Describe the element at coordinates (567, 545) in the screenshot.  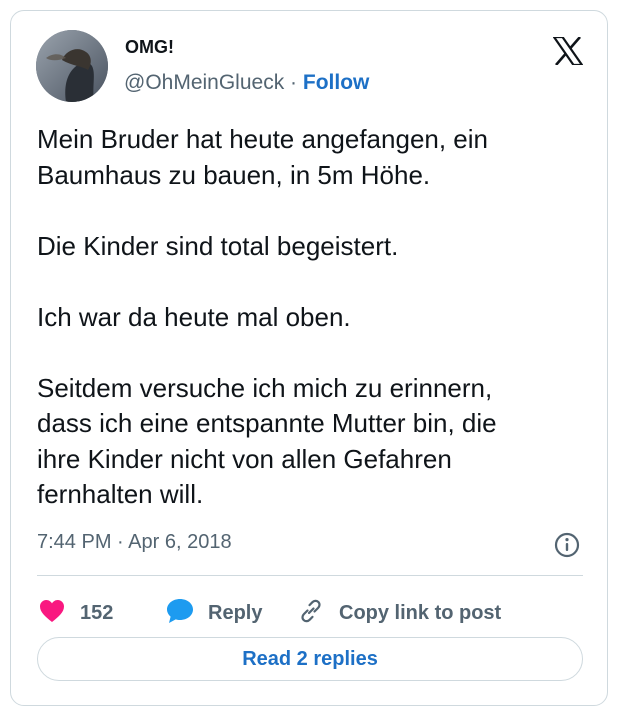
I see `info-icon` at that location.